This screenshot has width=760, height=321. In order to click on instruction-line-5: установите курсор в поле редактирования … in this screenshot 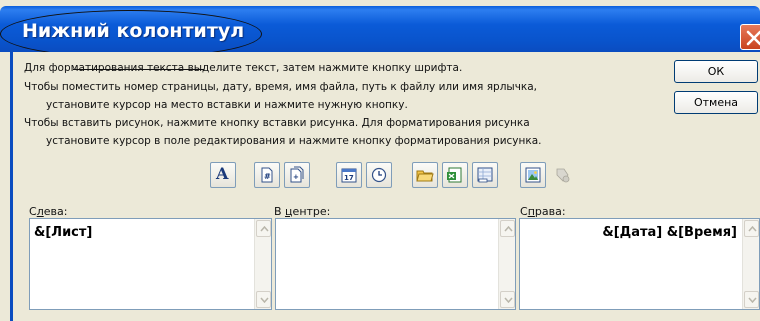, I will do `click(294, 141)`.